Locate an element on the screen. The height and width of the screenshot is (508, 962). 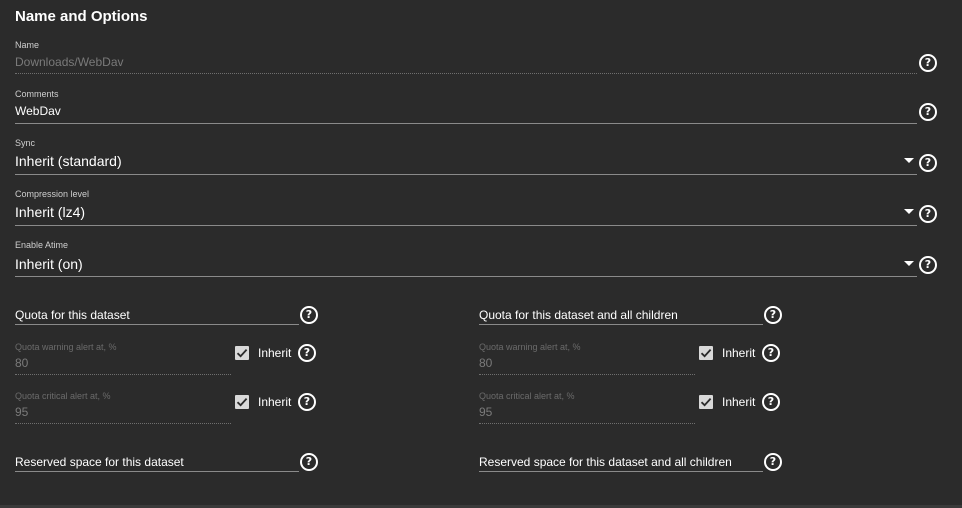
quota-warning-underline is located at coordinates (123, 374).